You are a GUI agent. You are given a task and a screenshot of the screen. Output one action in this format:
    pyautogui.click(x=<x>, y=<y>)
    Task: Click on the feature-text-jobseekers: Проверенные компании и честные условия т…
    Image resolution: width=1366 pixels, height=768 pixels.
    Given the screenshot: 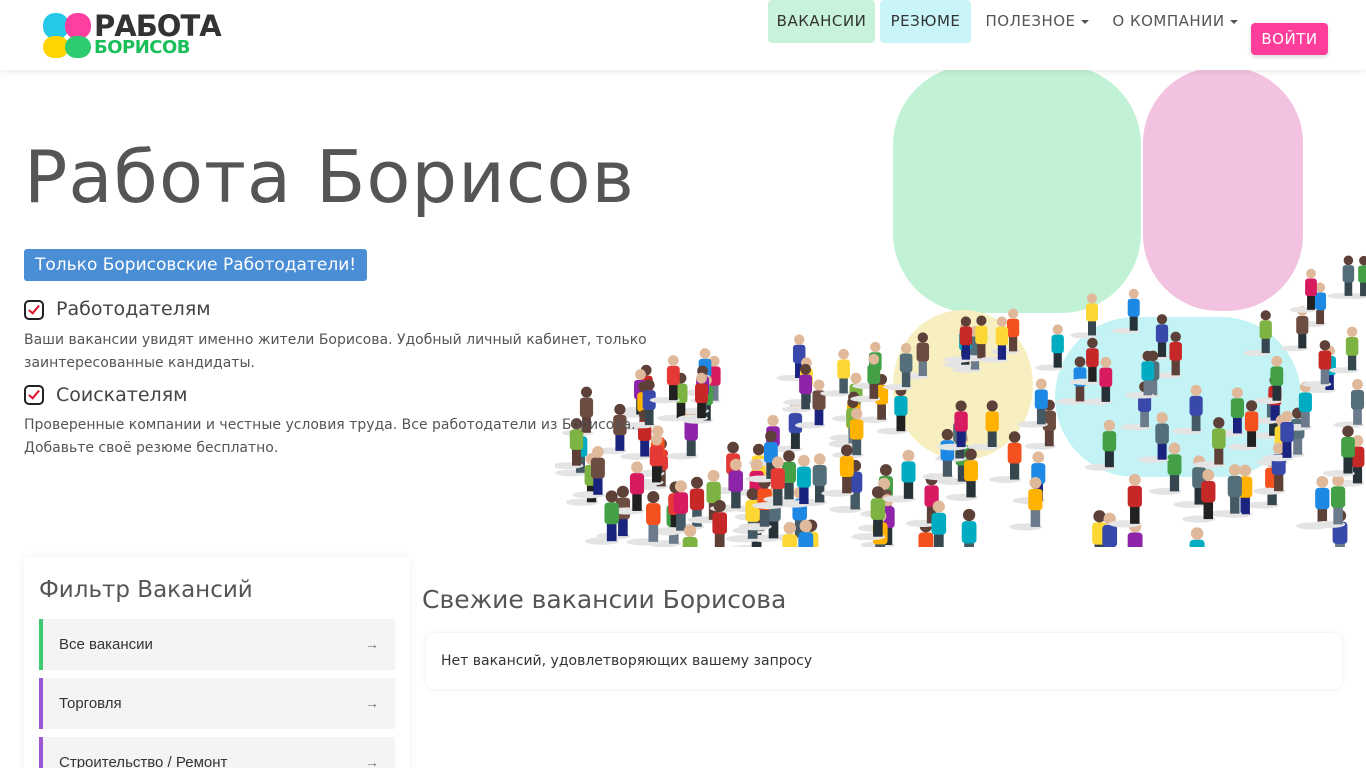 What is the action you would take?
    pyautogui.click(x=330, y=436)
    